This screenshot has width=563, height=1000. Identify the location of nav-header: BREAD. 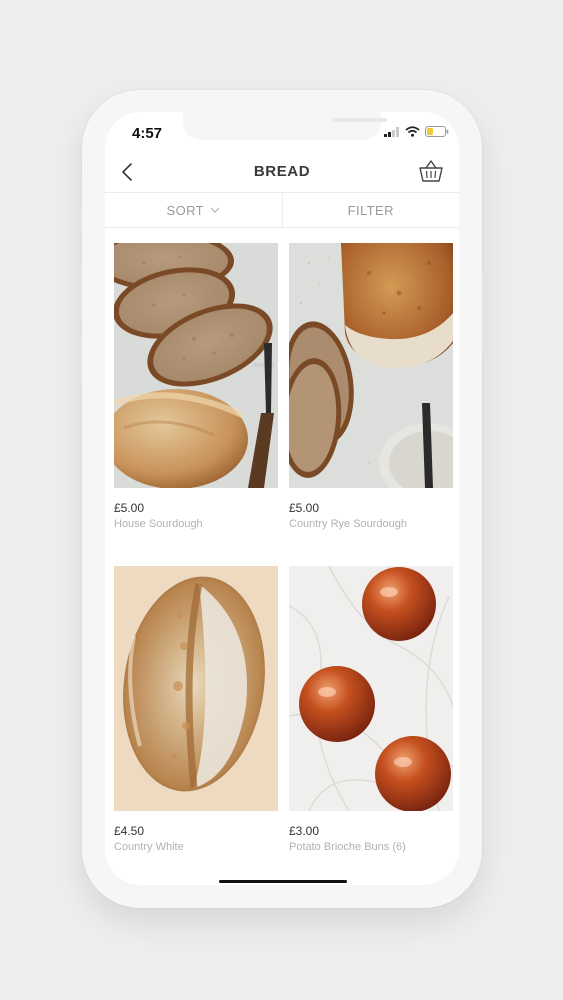
(282, 172).